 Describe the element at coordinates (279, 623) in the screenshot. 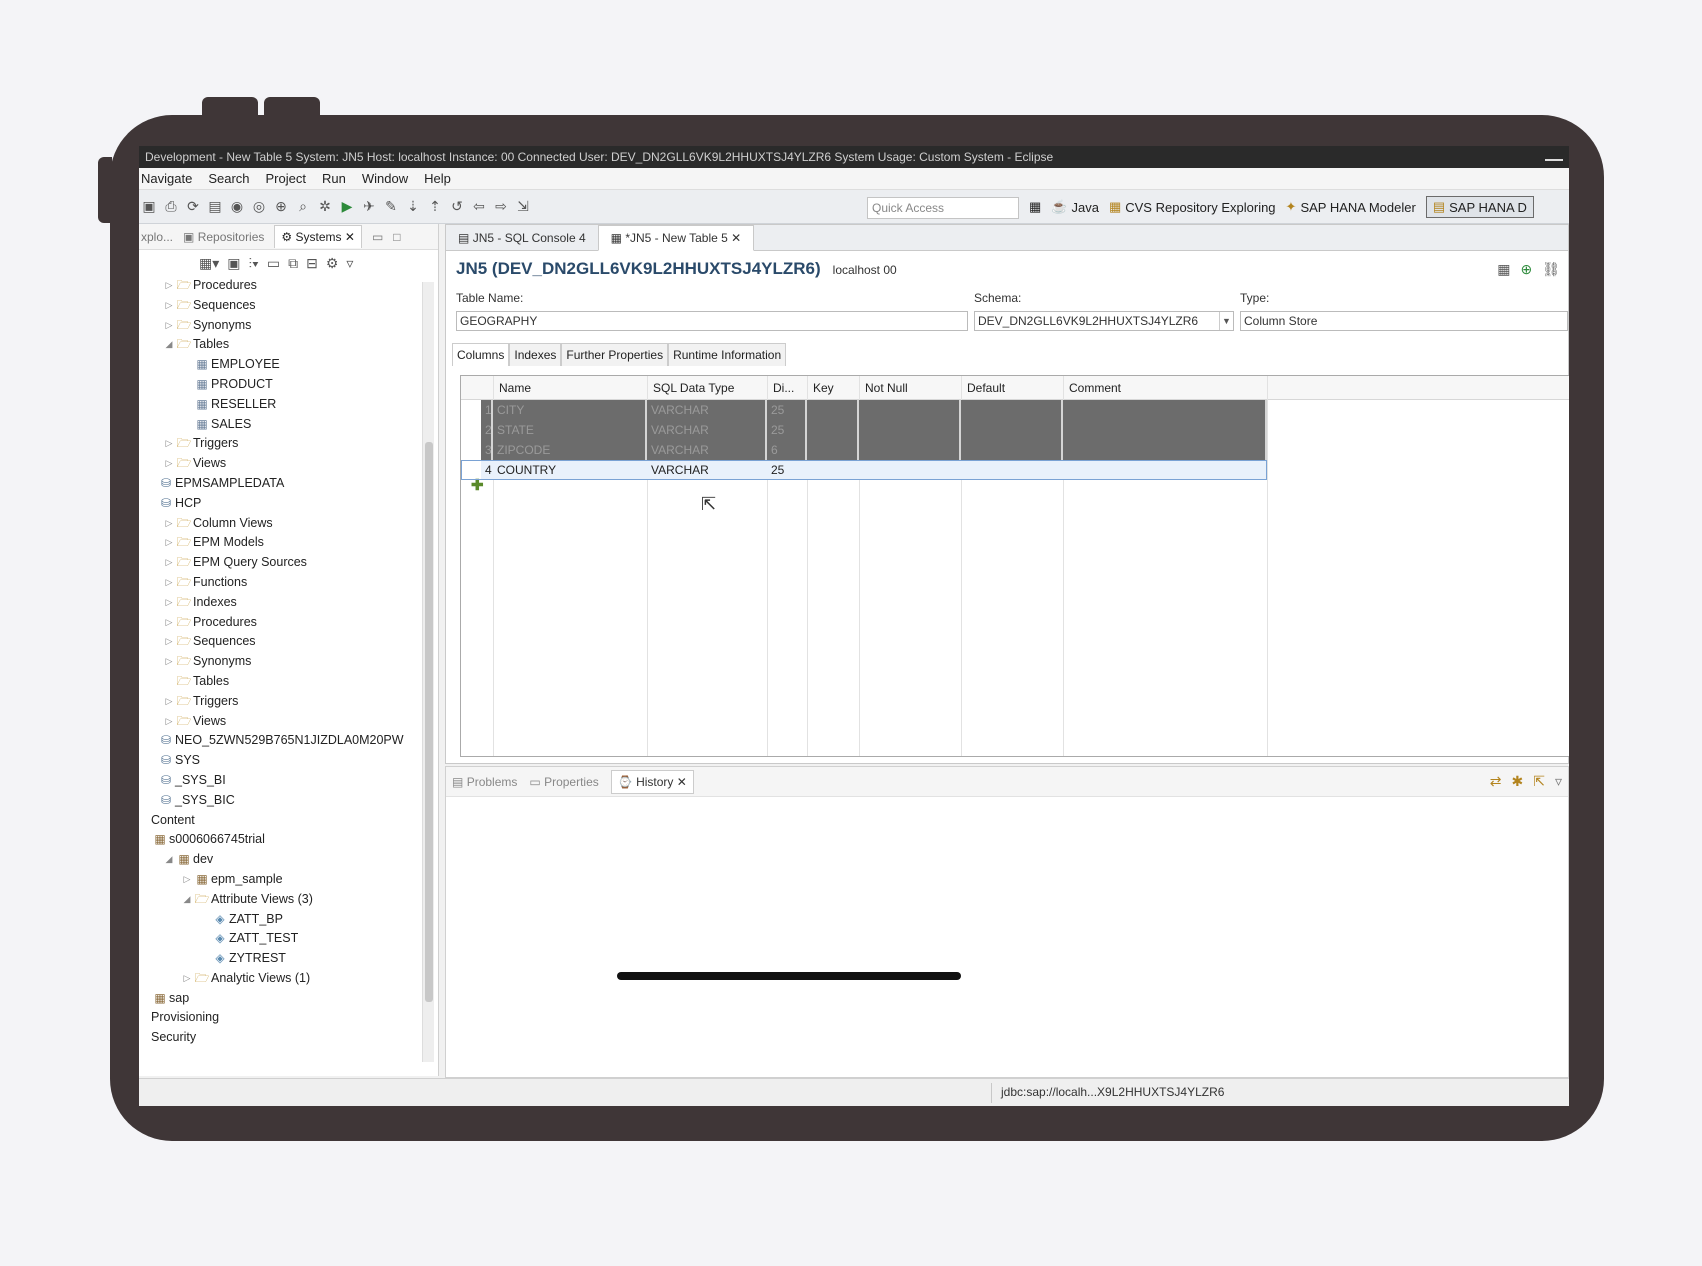

I see `tree-item: ▷ 🗁 Procedures` at that location.